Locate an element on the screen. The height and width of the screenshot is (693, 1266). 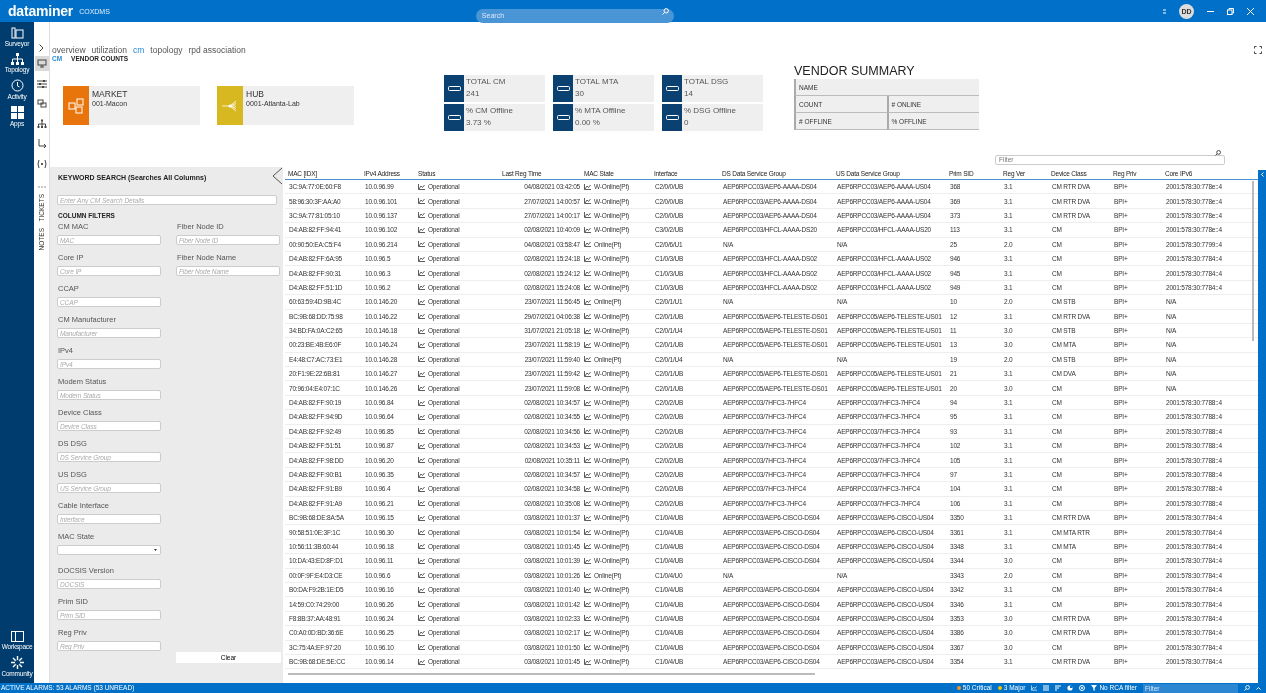
target-icon is located at coordinates (1082, 688).